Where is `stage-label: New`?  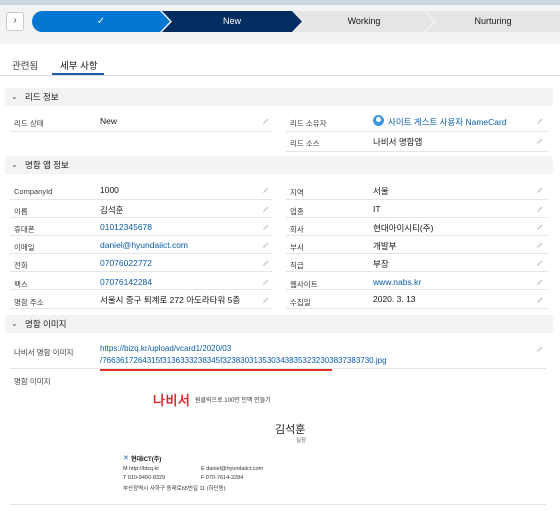 stage-label: New is located at coordinates (231, 21).